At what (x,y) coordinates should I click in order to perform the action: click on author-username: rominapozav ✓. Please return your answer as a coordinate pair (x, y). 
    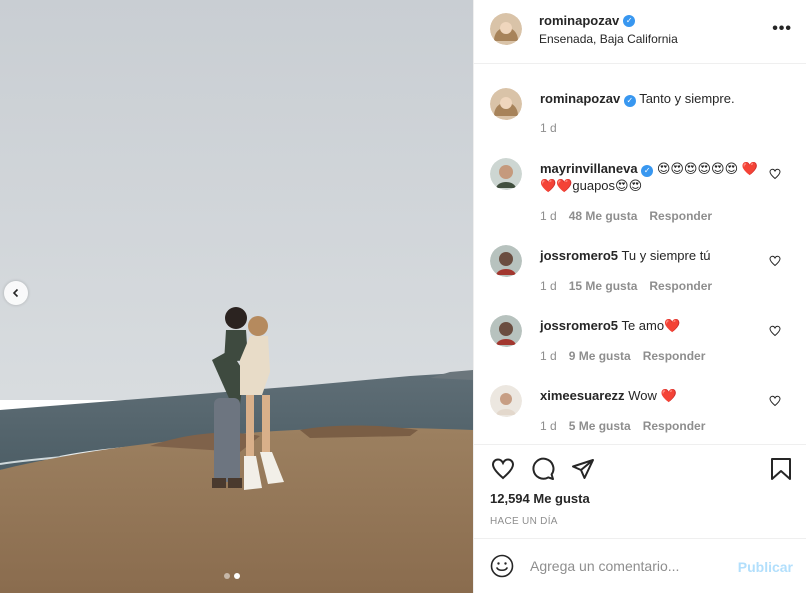
    Looking at the image, I should click on (587, 20).